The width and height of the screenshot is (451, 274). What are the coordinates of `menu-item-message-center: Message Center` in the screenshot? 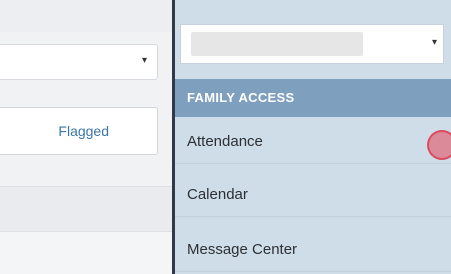 It's located at (313, 250).